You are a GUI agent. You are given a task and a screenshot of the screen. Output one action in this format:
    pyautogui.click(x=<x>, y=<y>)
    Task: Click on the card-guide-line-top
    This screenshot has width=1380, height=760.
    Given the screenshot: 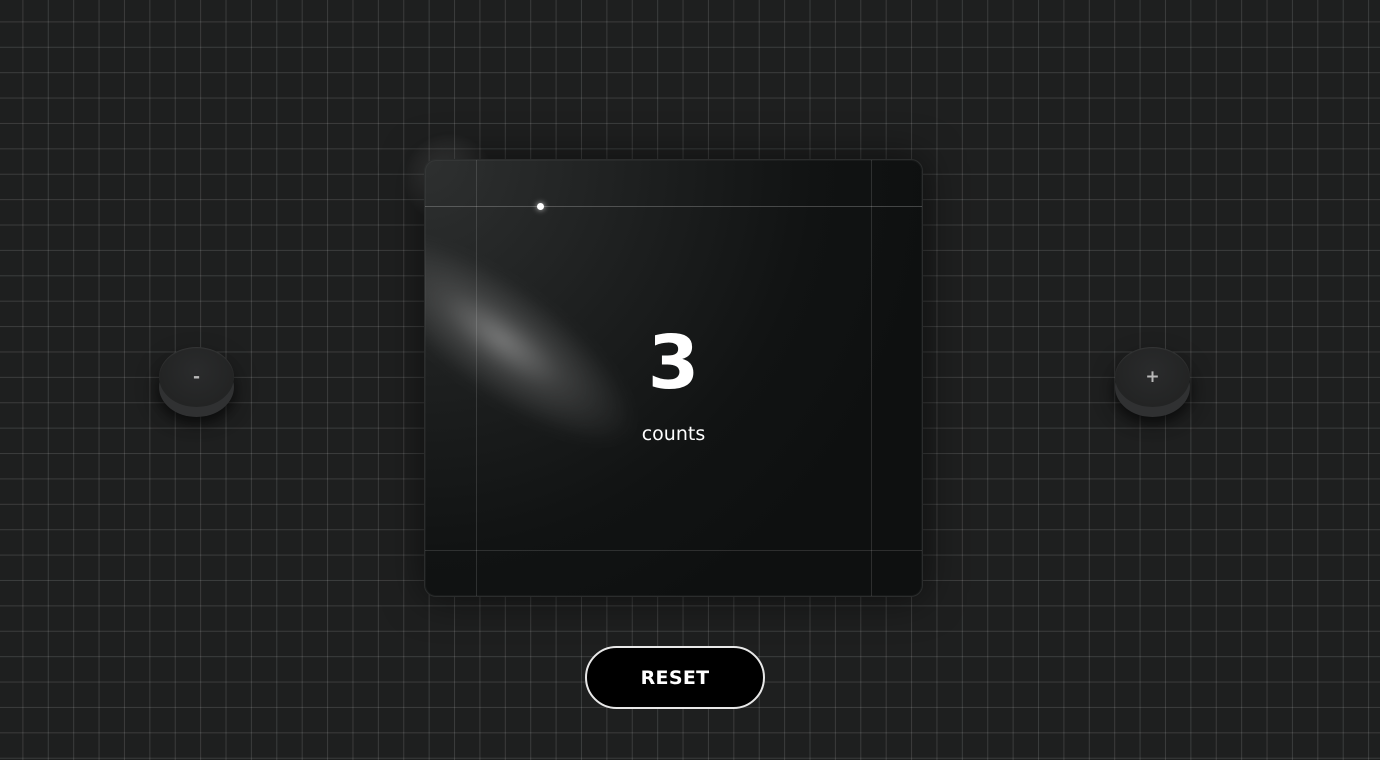 What is the action you would take?
    pyautogui.click(x=673, y=206)
    